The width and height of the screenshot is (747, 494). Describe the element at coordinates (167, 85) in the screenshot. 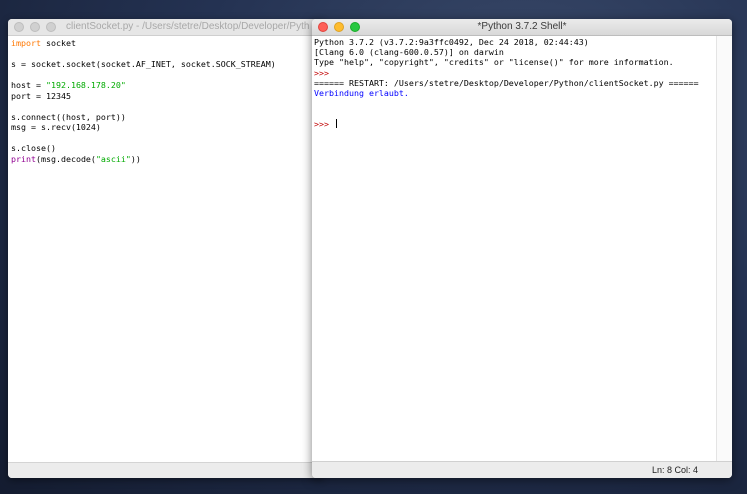

I see `code-line: host = "192.168.178.20"` at that location.